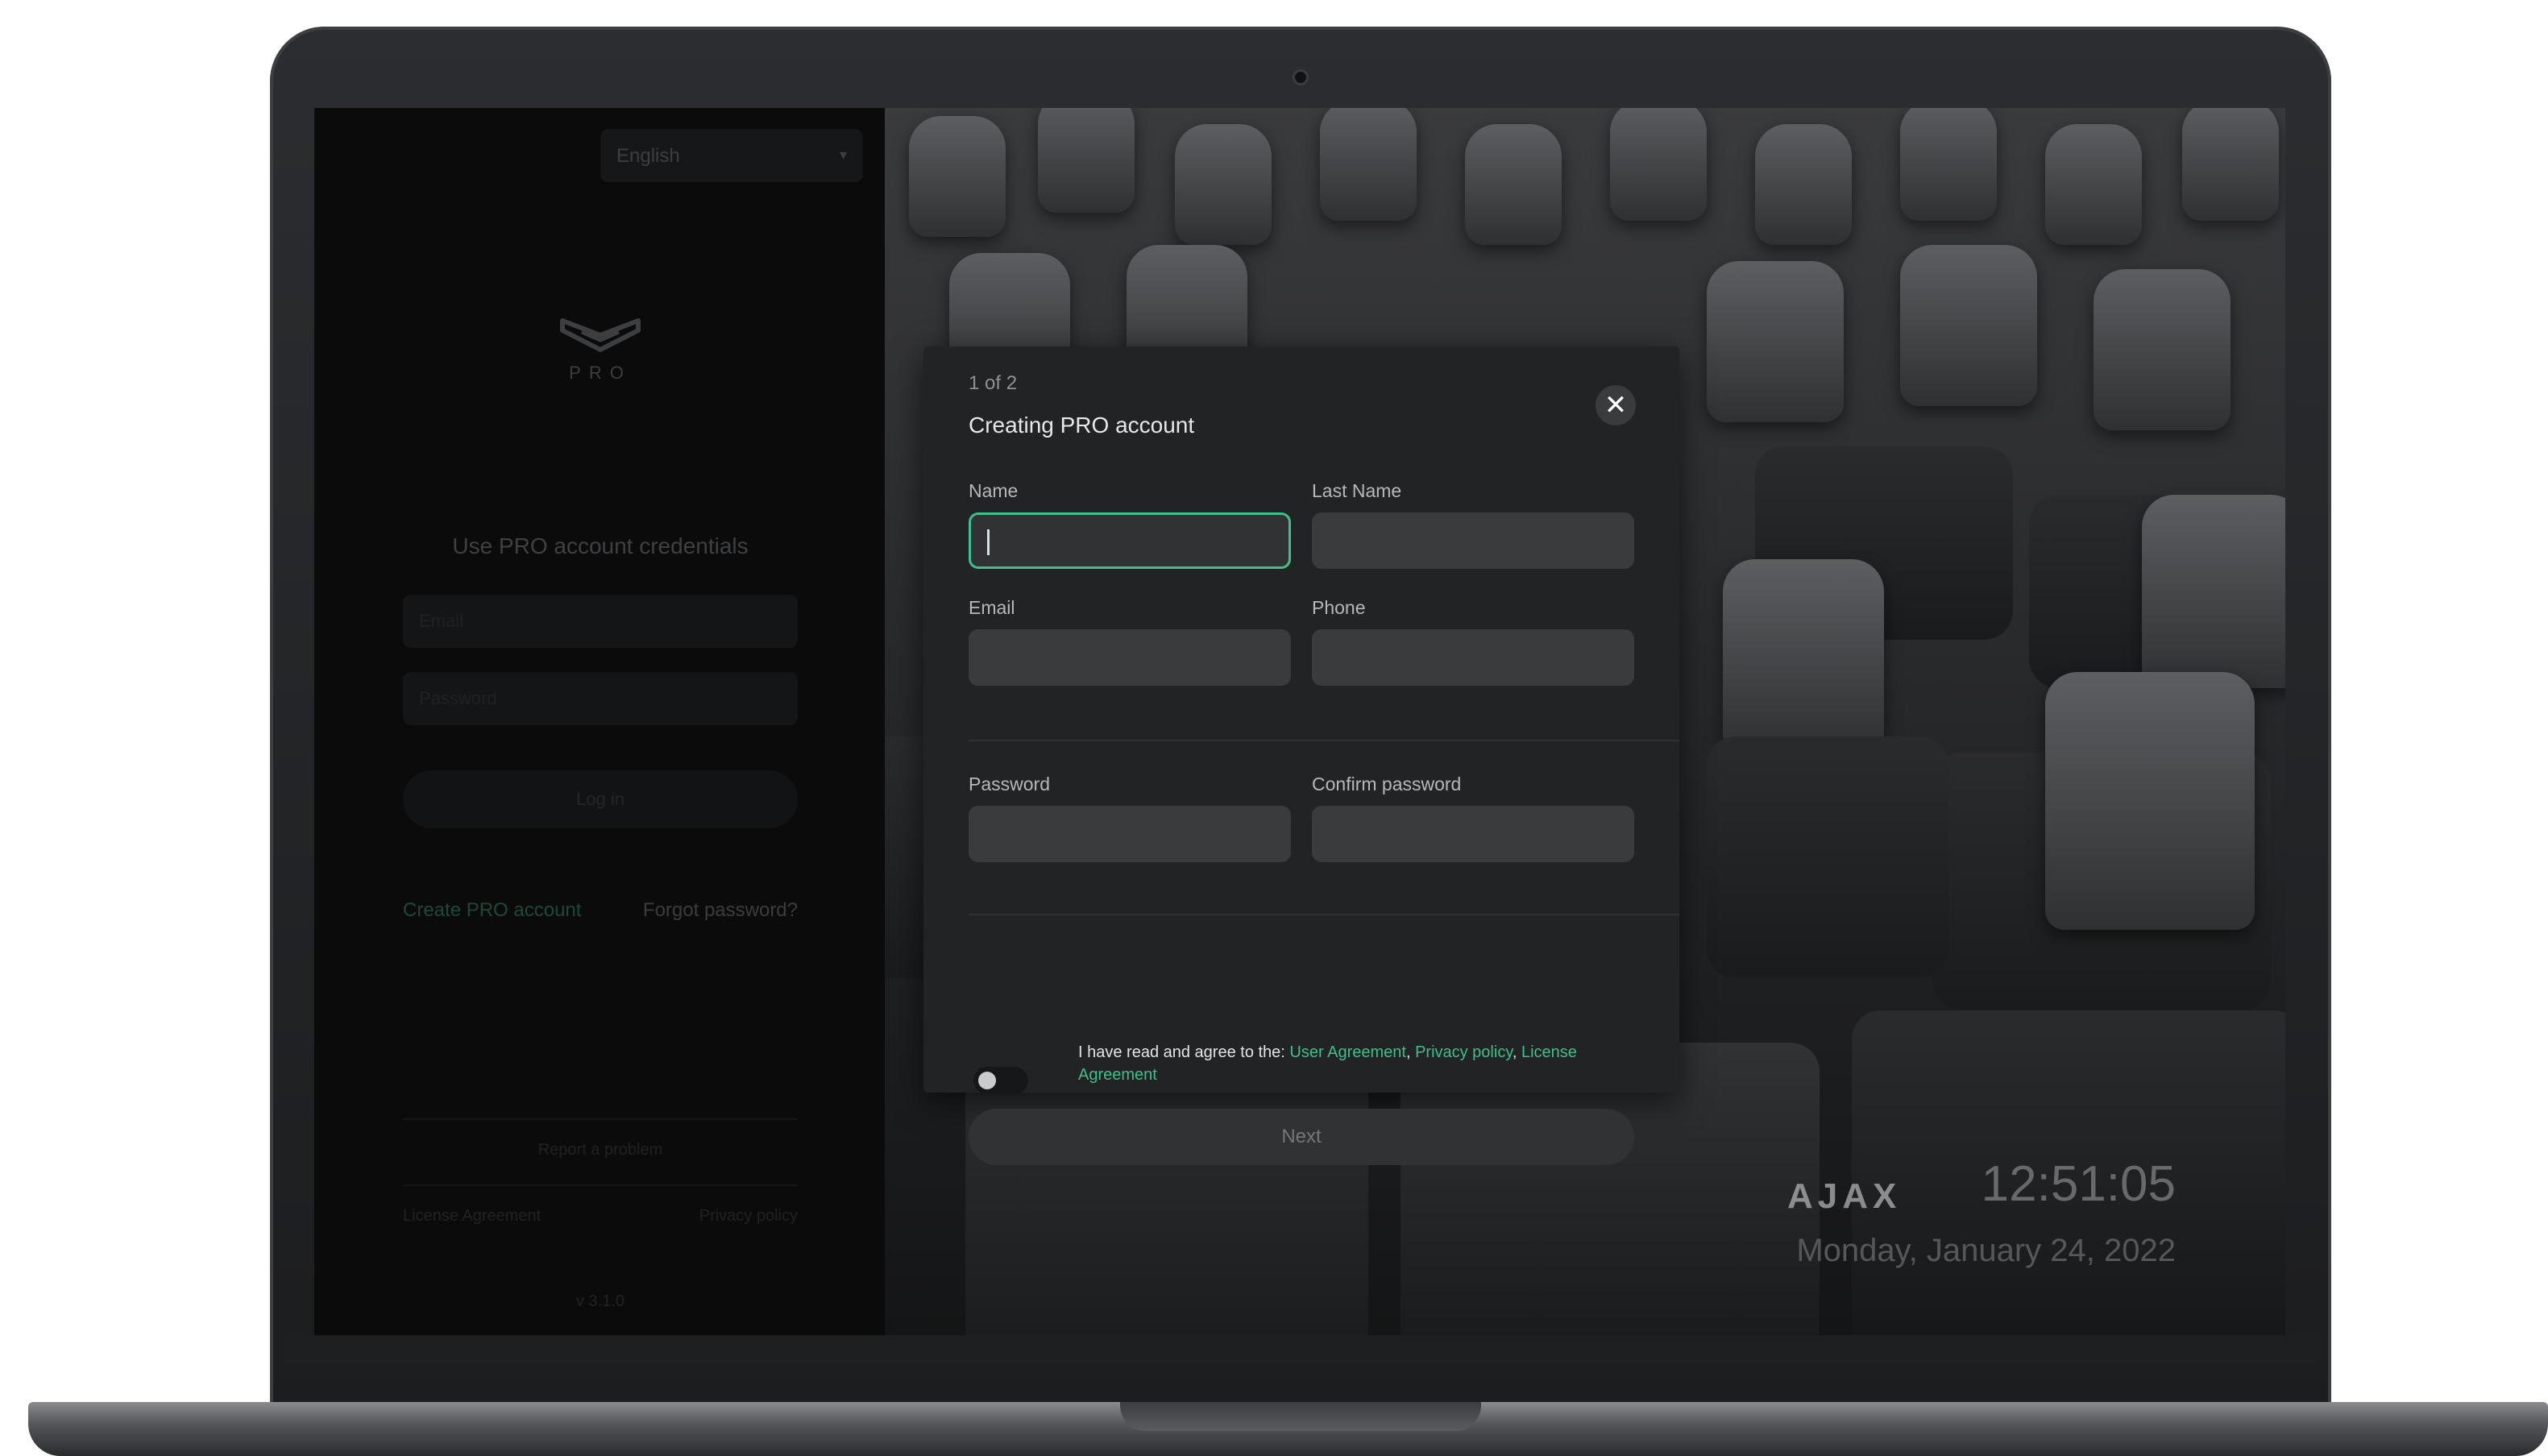 The width and height of the screenshot is (2548, 1456). What do you see at coordinates (994, 491) in the screenshot?
I see `name-label: Name` at bounding box center [994, 491].